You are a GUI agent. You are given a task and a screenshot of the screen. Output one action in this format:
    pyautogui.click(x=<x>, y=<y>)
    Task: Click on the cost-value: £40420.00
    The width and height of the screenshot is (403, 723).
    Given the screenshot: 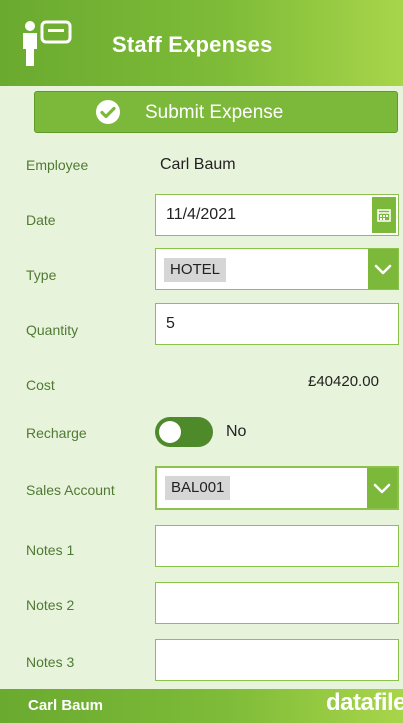 What is the action you would take?
    pyautogui.click(x=343, y=381)
    